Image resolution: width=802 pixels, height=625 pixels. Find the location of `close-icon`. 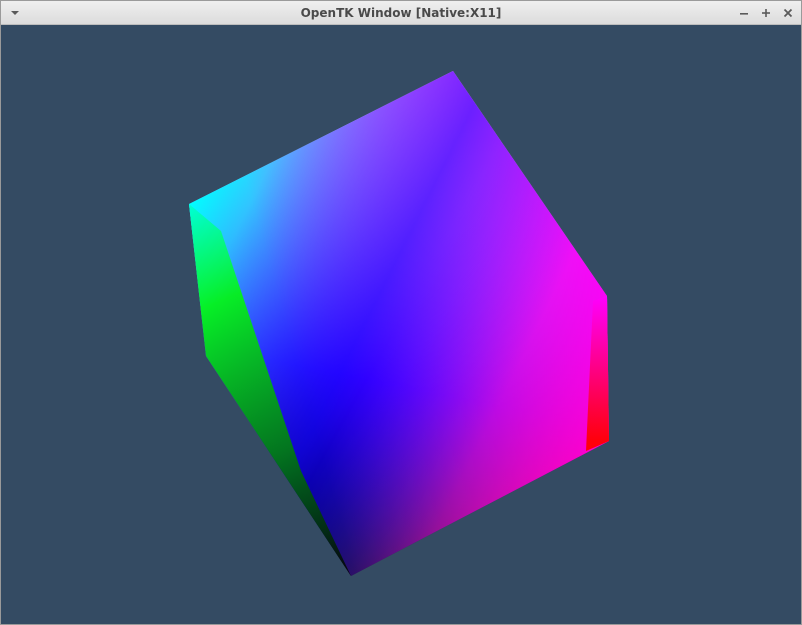

close-icon is located at coordinates (788, 13).